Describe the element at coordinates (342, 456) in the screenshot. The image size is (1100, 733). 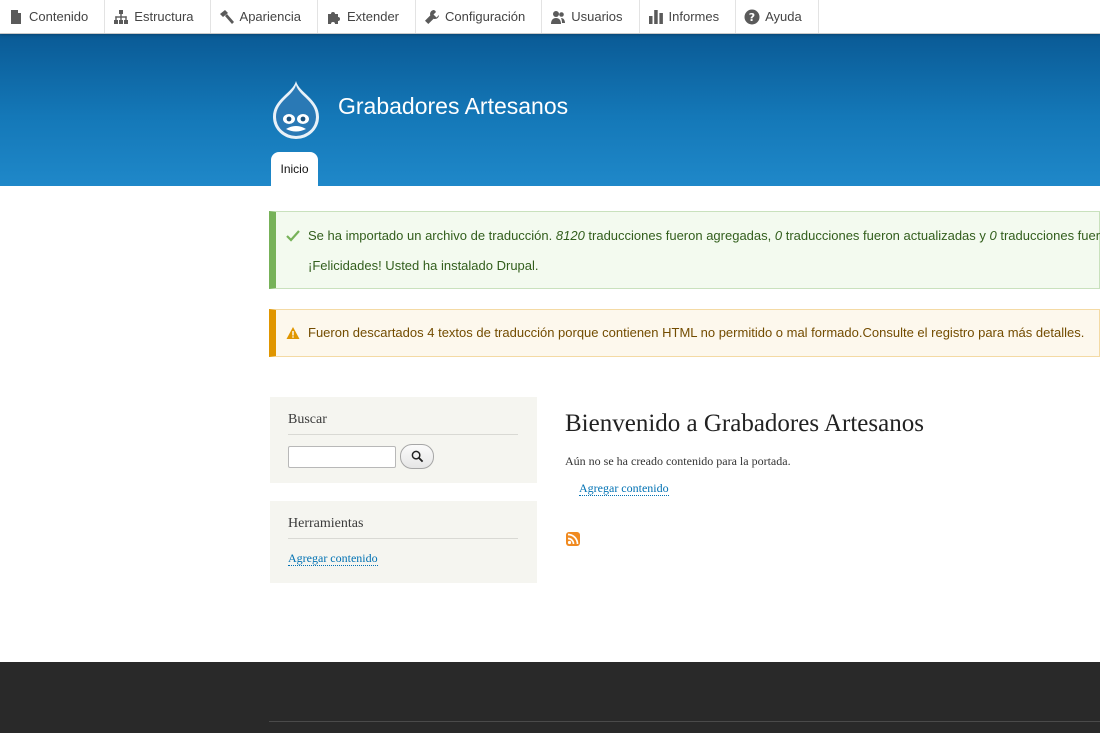
I see `search-input` at that location.